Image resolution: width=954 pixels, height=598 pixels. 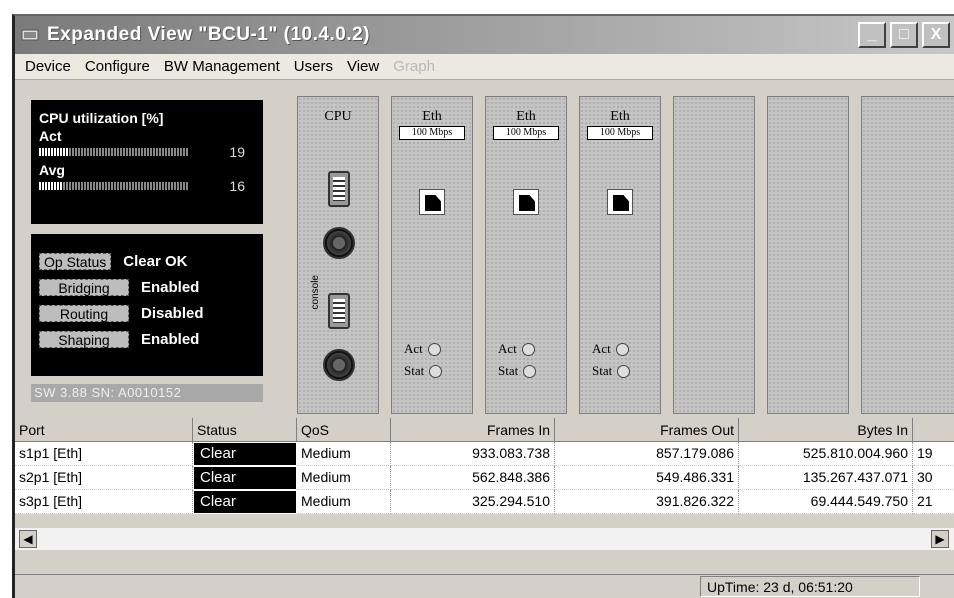 I want to click on window-title: Expanded View "BCU-1" (10.4.0.2), so click(x=208, y=34).